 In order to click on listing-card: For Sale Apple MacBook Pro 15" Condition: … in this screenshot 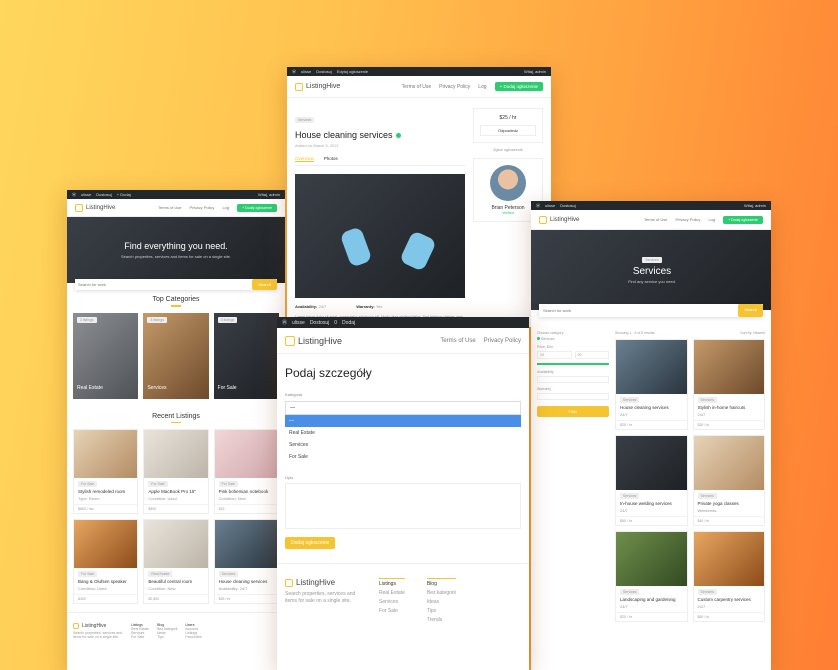, I will do `click(176, 471)`.